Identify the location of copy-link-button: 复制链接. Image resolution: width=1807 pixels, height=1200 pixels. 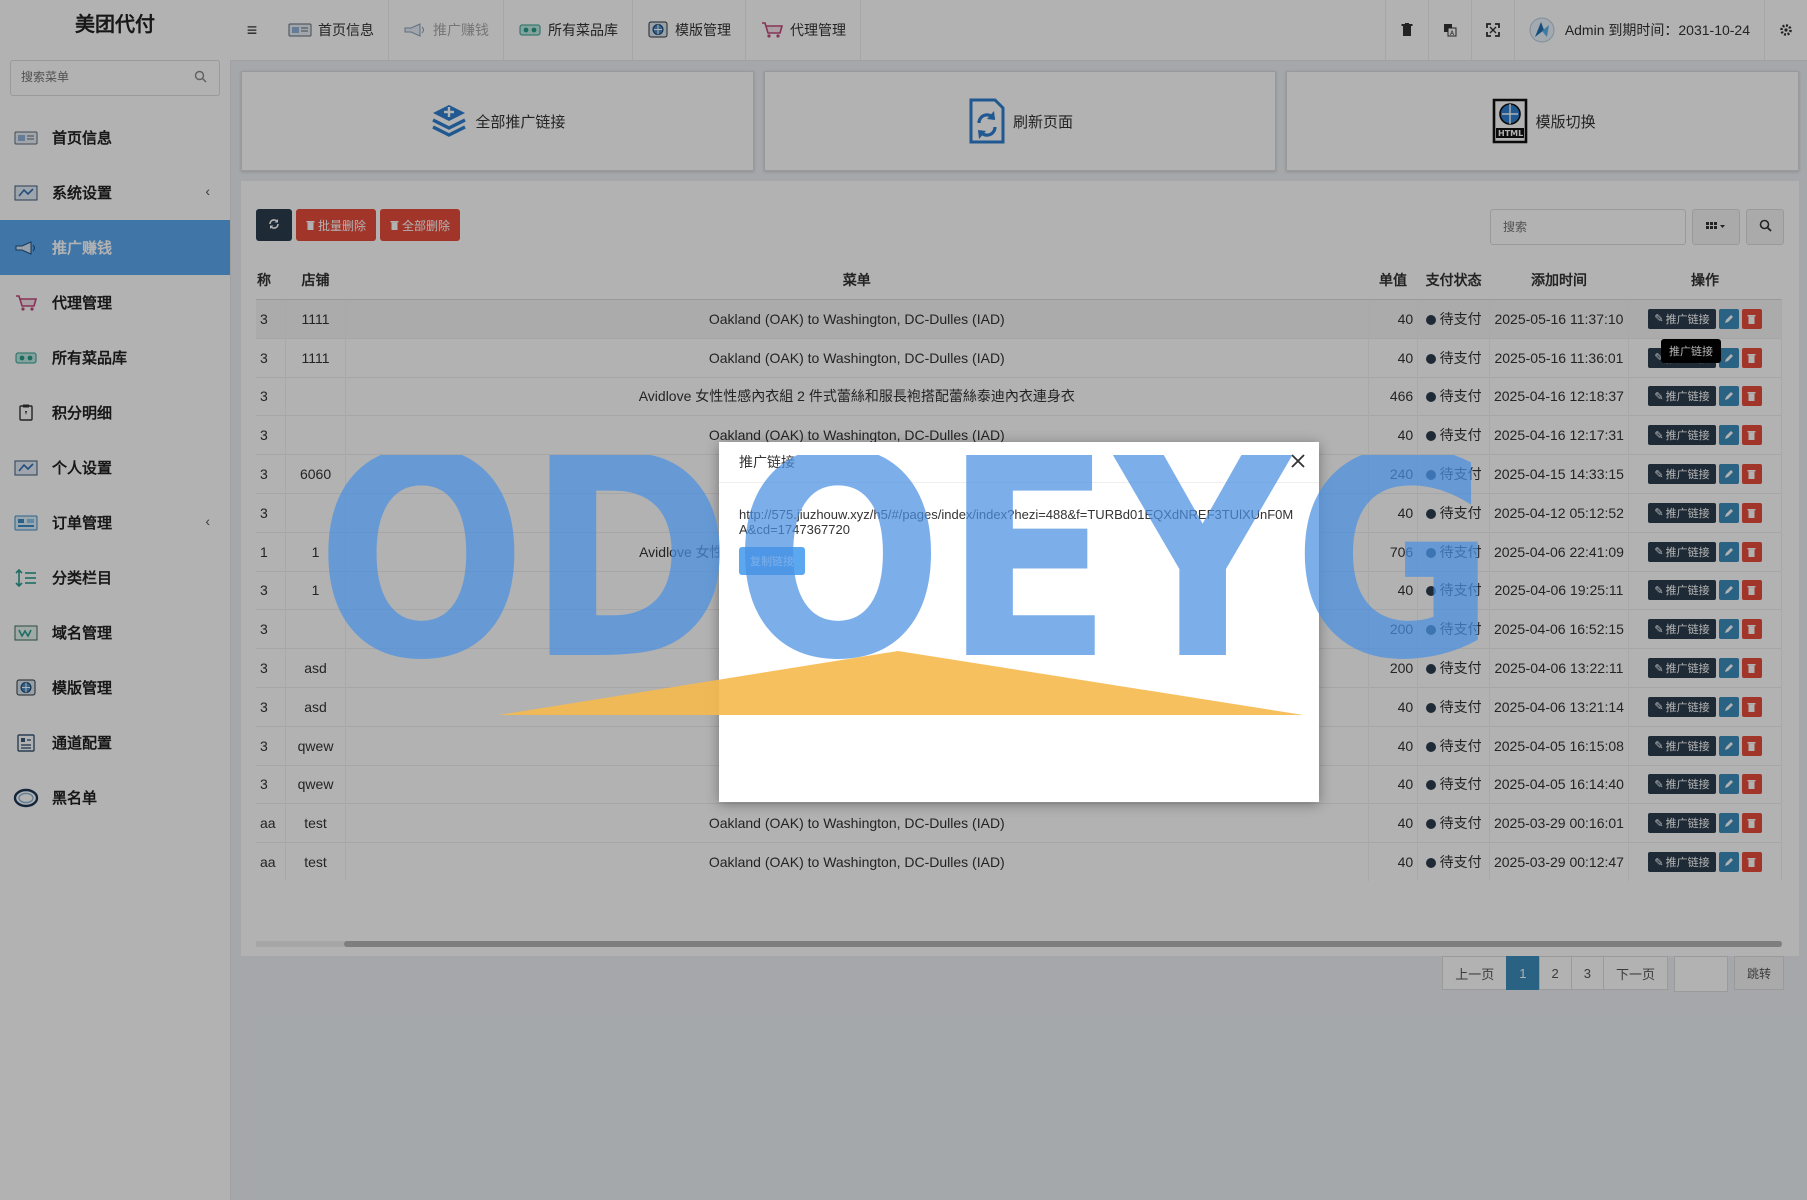
(772, 561).